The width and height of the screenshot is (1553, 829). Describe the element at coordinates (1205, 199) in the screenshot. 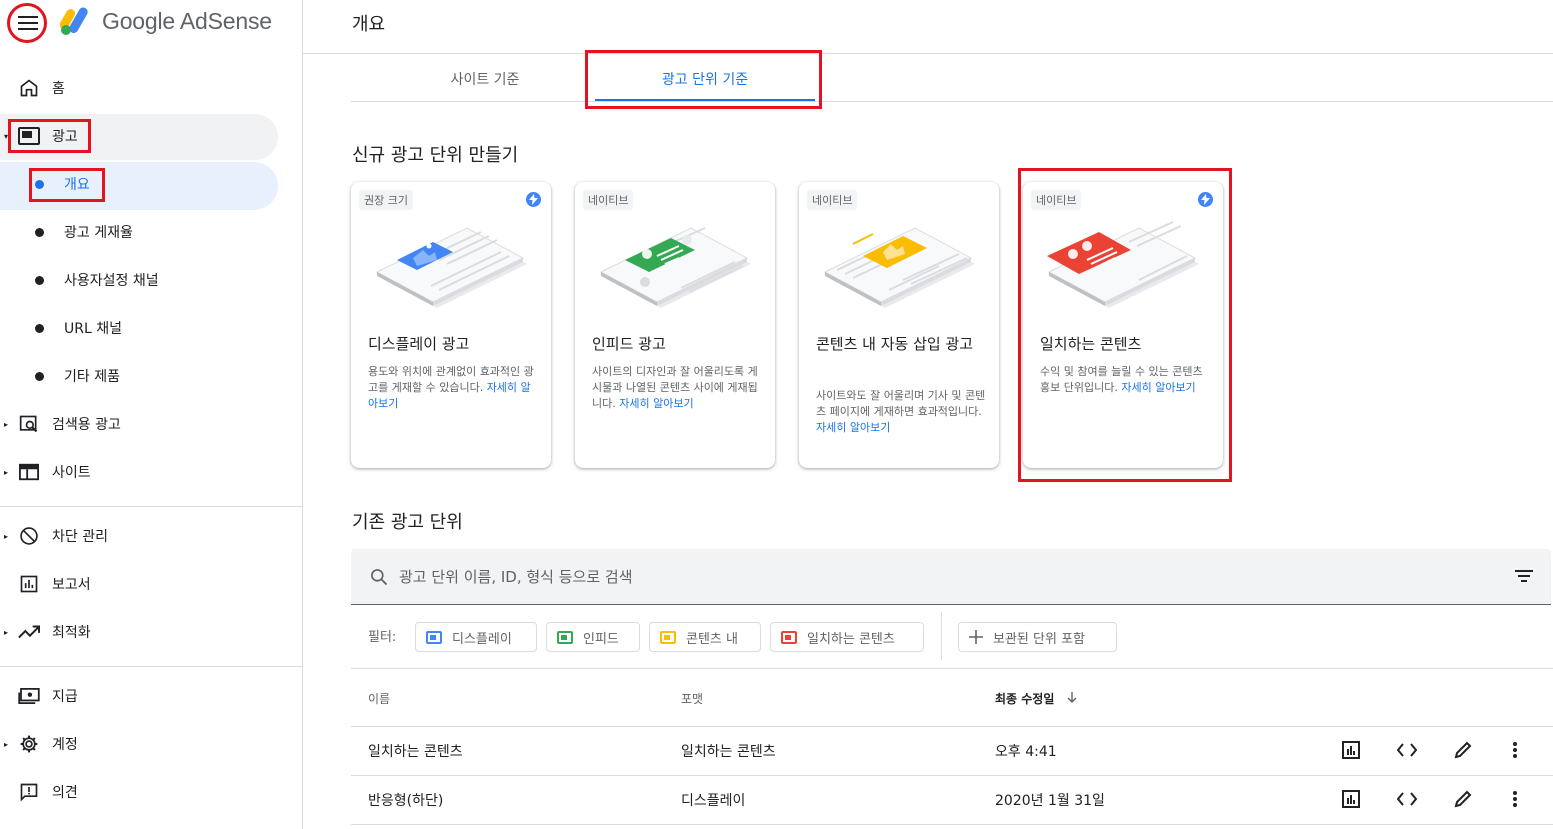

I see `bolt-icon` at that location.